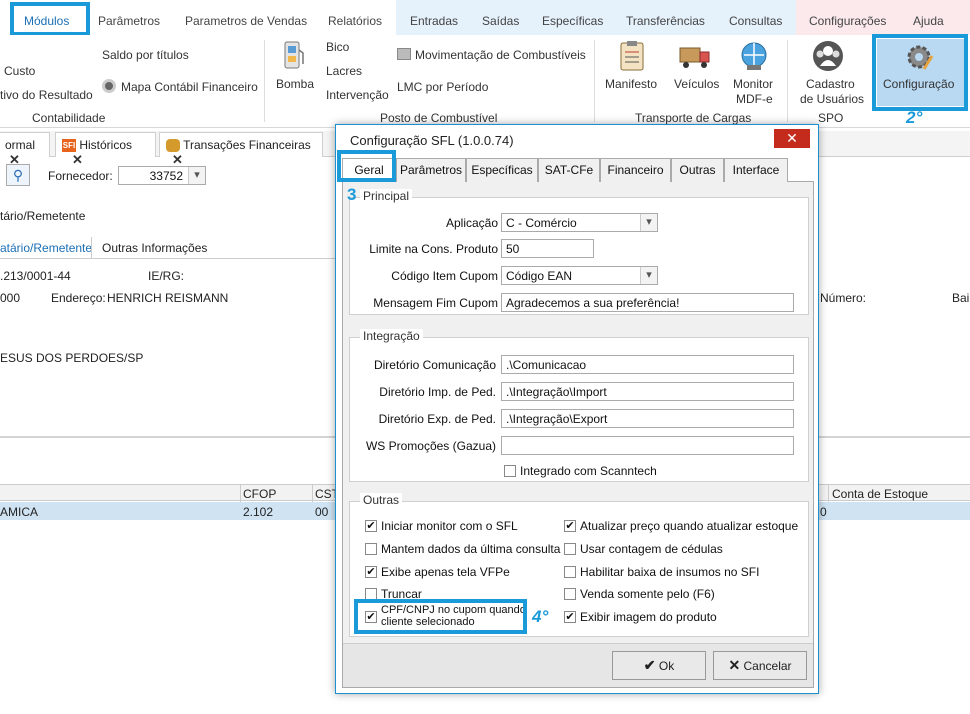  I want to click on users-icon, so click(828, 56).